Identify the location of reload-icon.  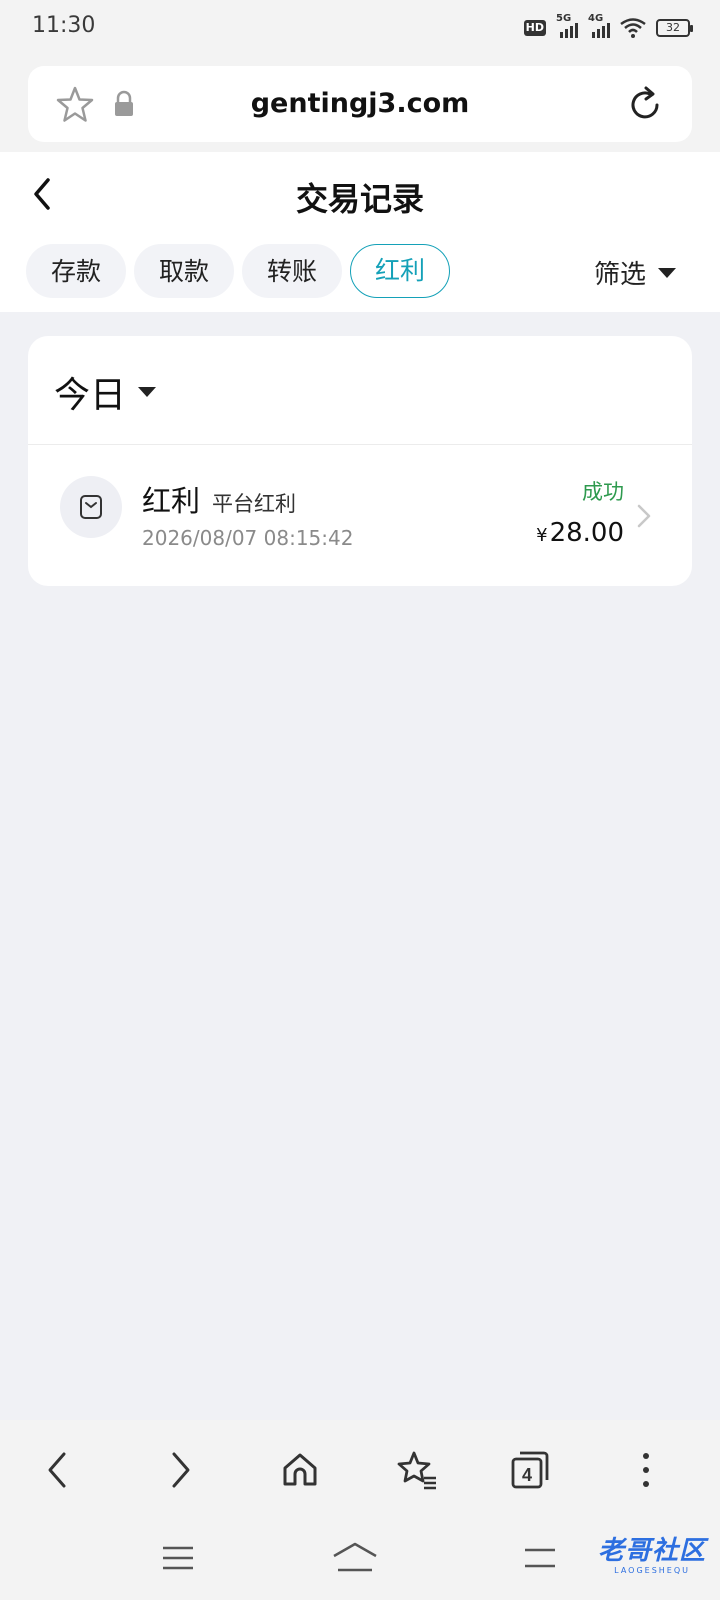
(645, 105).